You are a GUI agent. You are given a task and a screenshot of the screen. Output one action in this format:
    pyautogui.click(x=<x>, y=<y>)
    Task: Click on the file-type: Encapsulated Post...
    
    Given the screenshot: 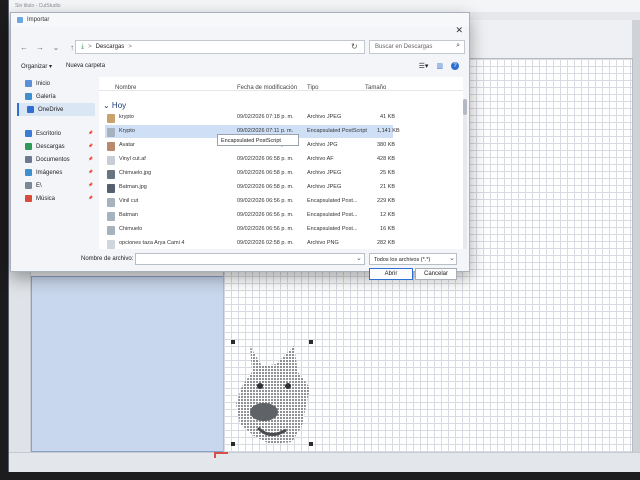 What is the action you would take?
    pyautogui.click(x=332, y=201)
    